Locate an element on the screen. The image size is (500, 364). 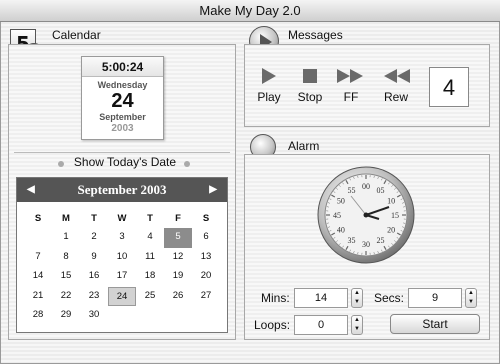
fast-forward-label: FF is located at coordinates (351, 97).